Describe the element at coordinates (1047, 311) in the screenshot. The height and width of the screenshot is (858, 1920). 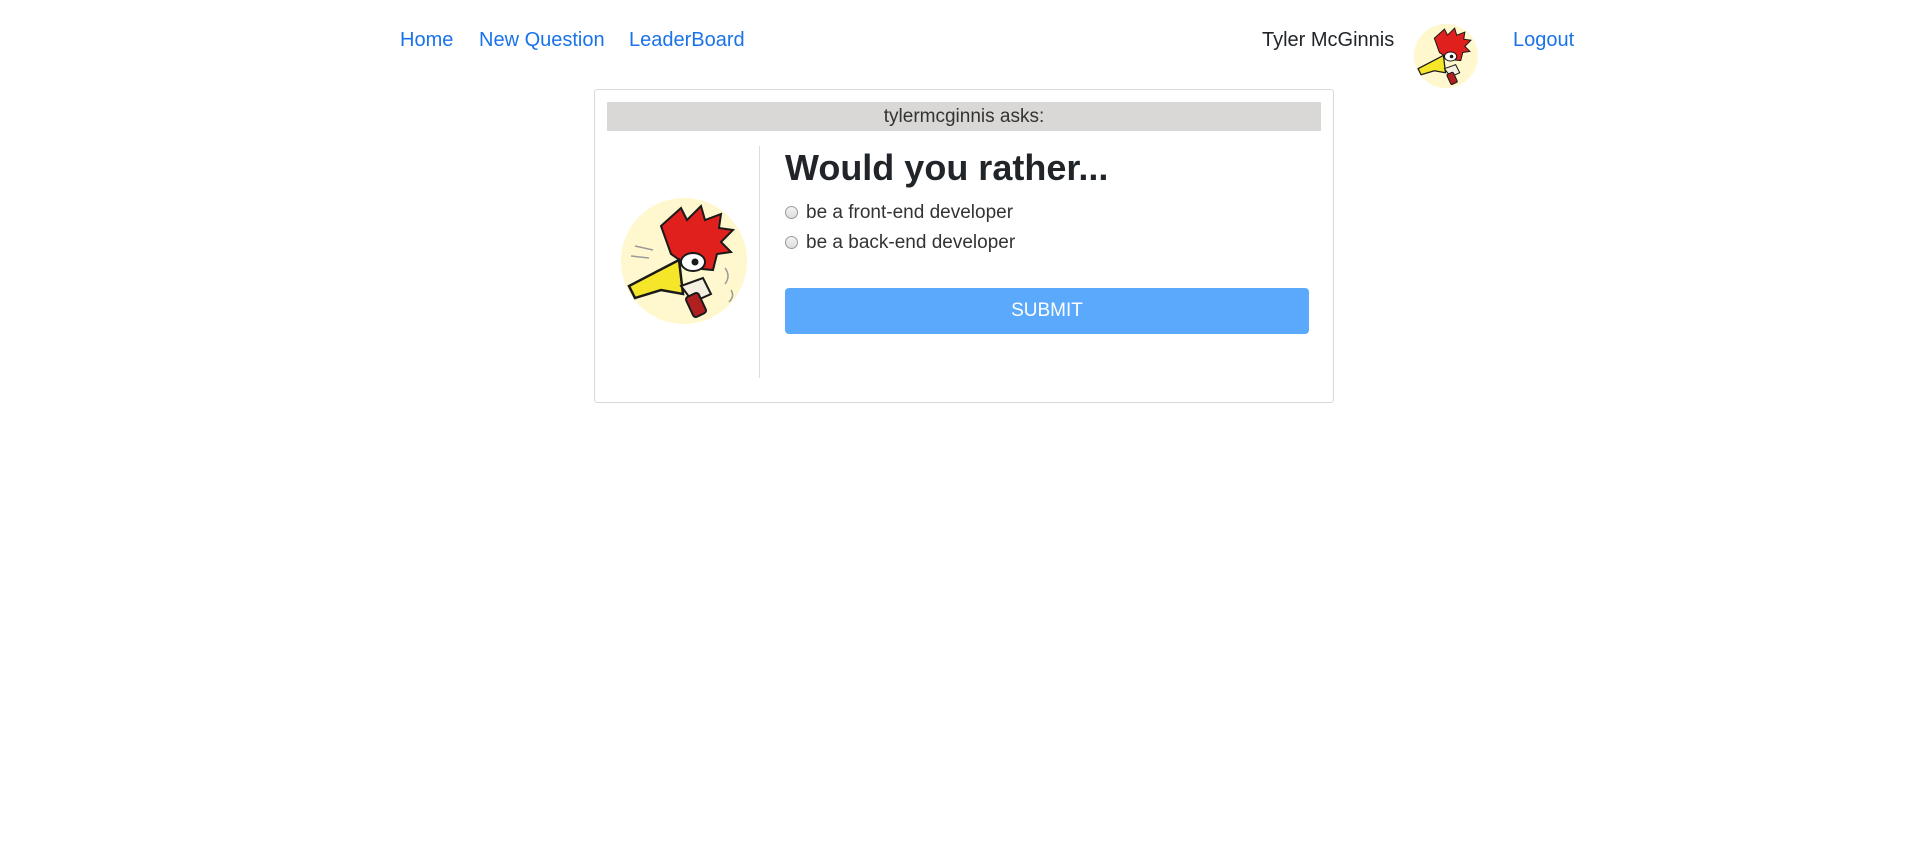
I see `submit-button: SUBMIT` at that location.